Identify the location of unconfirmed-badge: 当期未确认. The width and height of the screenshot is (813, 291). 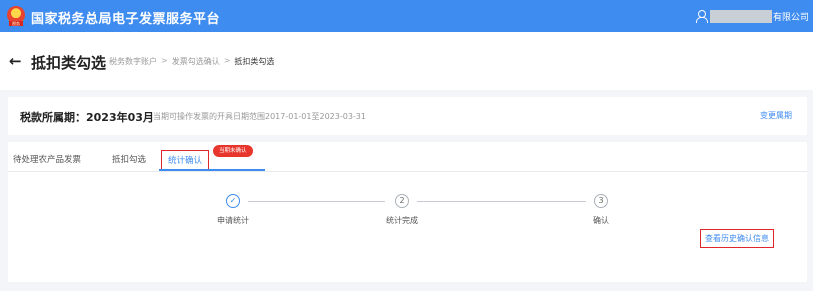
(233, 151).